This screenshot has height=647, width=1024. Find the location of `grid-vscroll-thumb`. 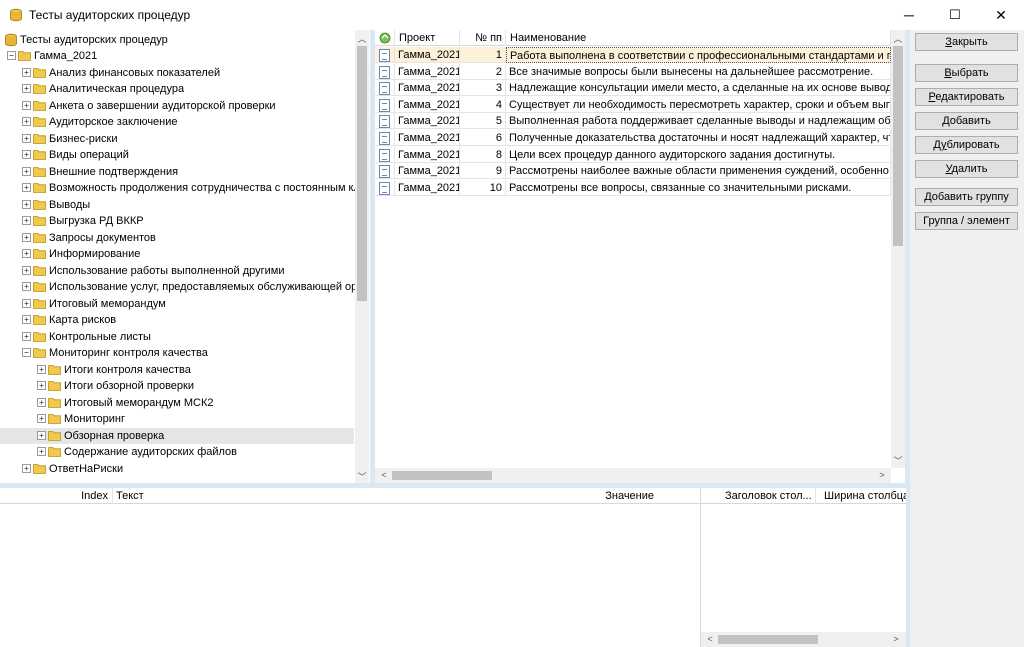

grid-vscroll-thumb is located at coordinates (898, 146).